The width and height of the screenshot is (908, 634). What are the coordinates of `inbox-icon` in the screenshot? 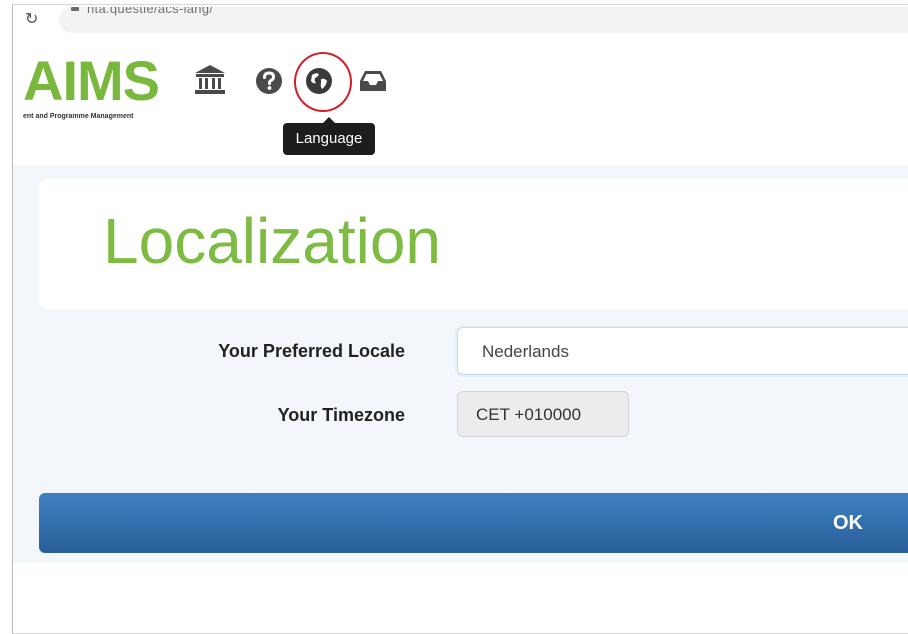 It's located at (373, 83).